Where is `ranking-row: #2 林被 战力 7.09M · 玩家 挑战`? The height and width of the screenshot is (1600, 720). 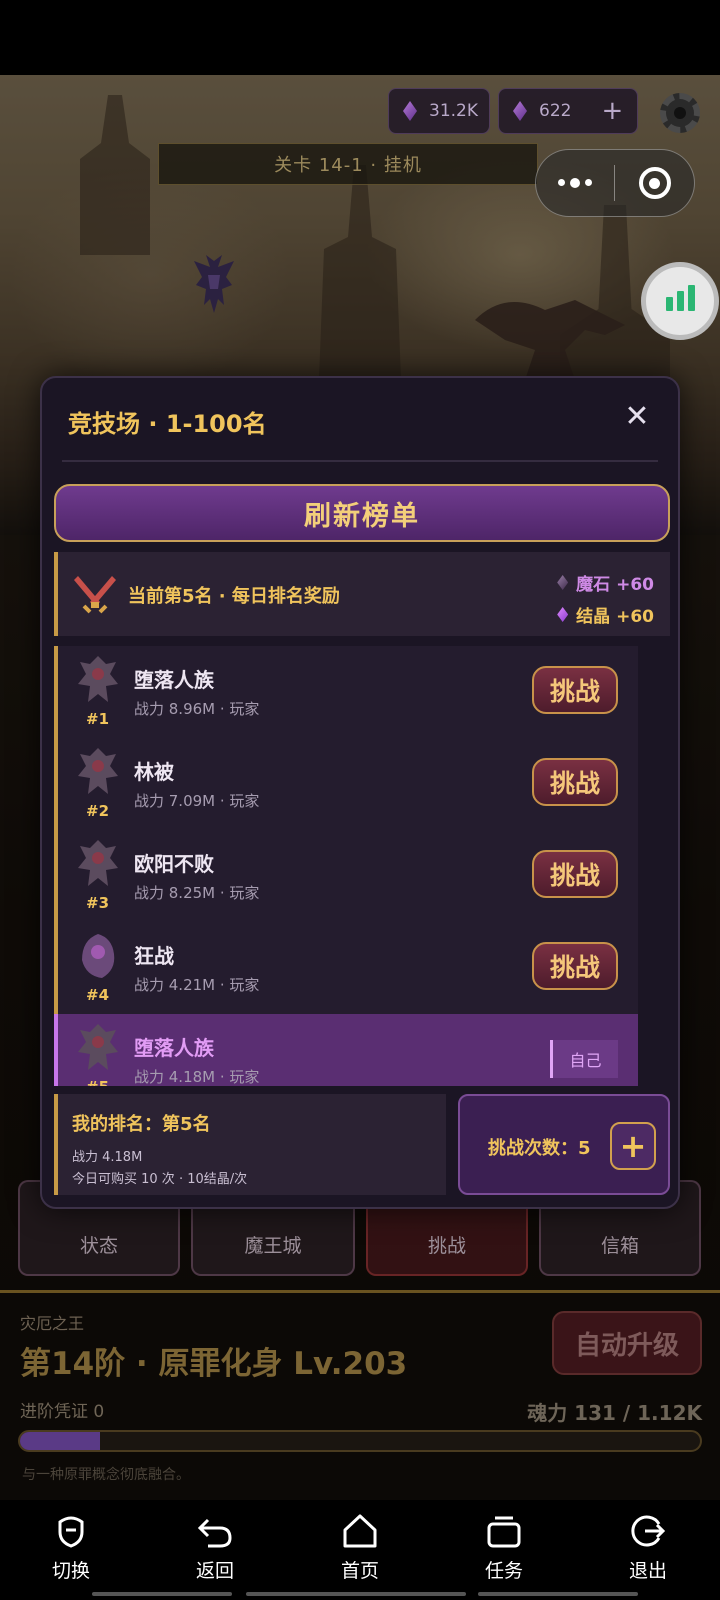 ranking-row: #2 林被 战力 7.09M · 玩家 挑战 is located at coordinates (346, 784).